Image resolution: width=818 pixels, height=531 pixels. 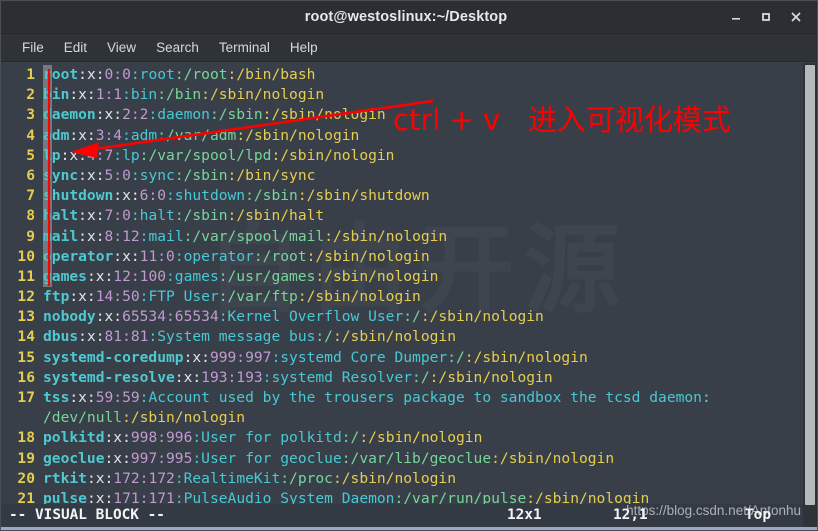 What do you see at coordinates (524, 515) in the screenshot?
I see `status-selection-size: 12x1` at bounding box center [524, 515].